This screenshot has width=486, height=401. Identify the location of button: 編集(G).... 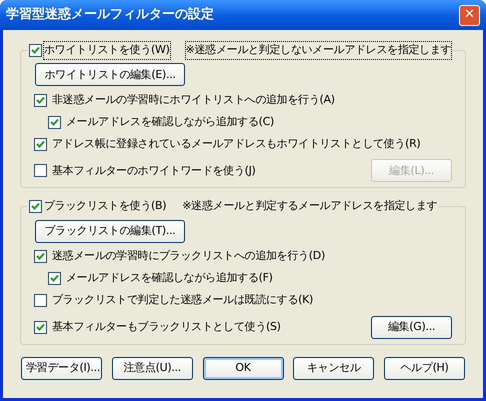
(411, 327).